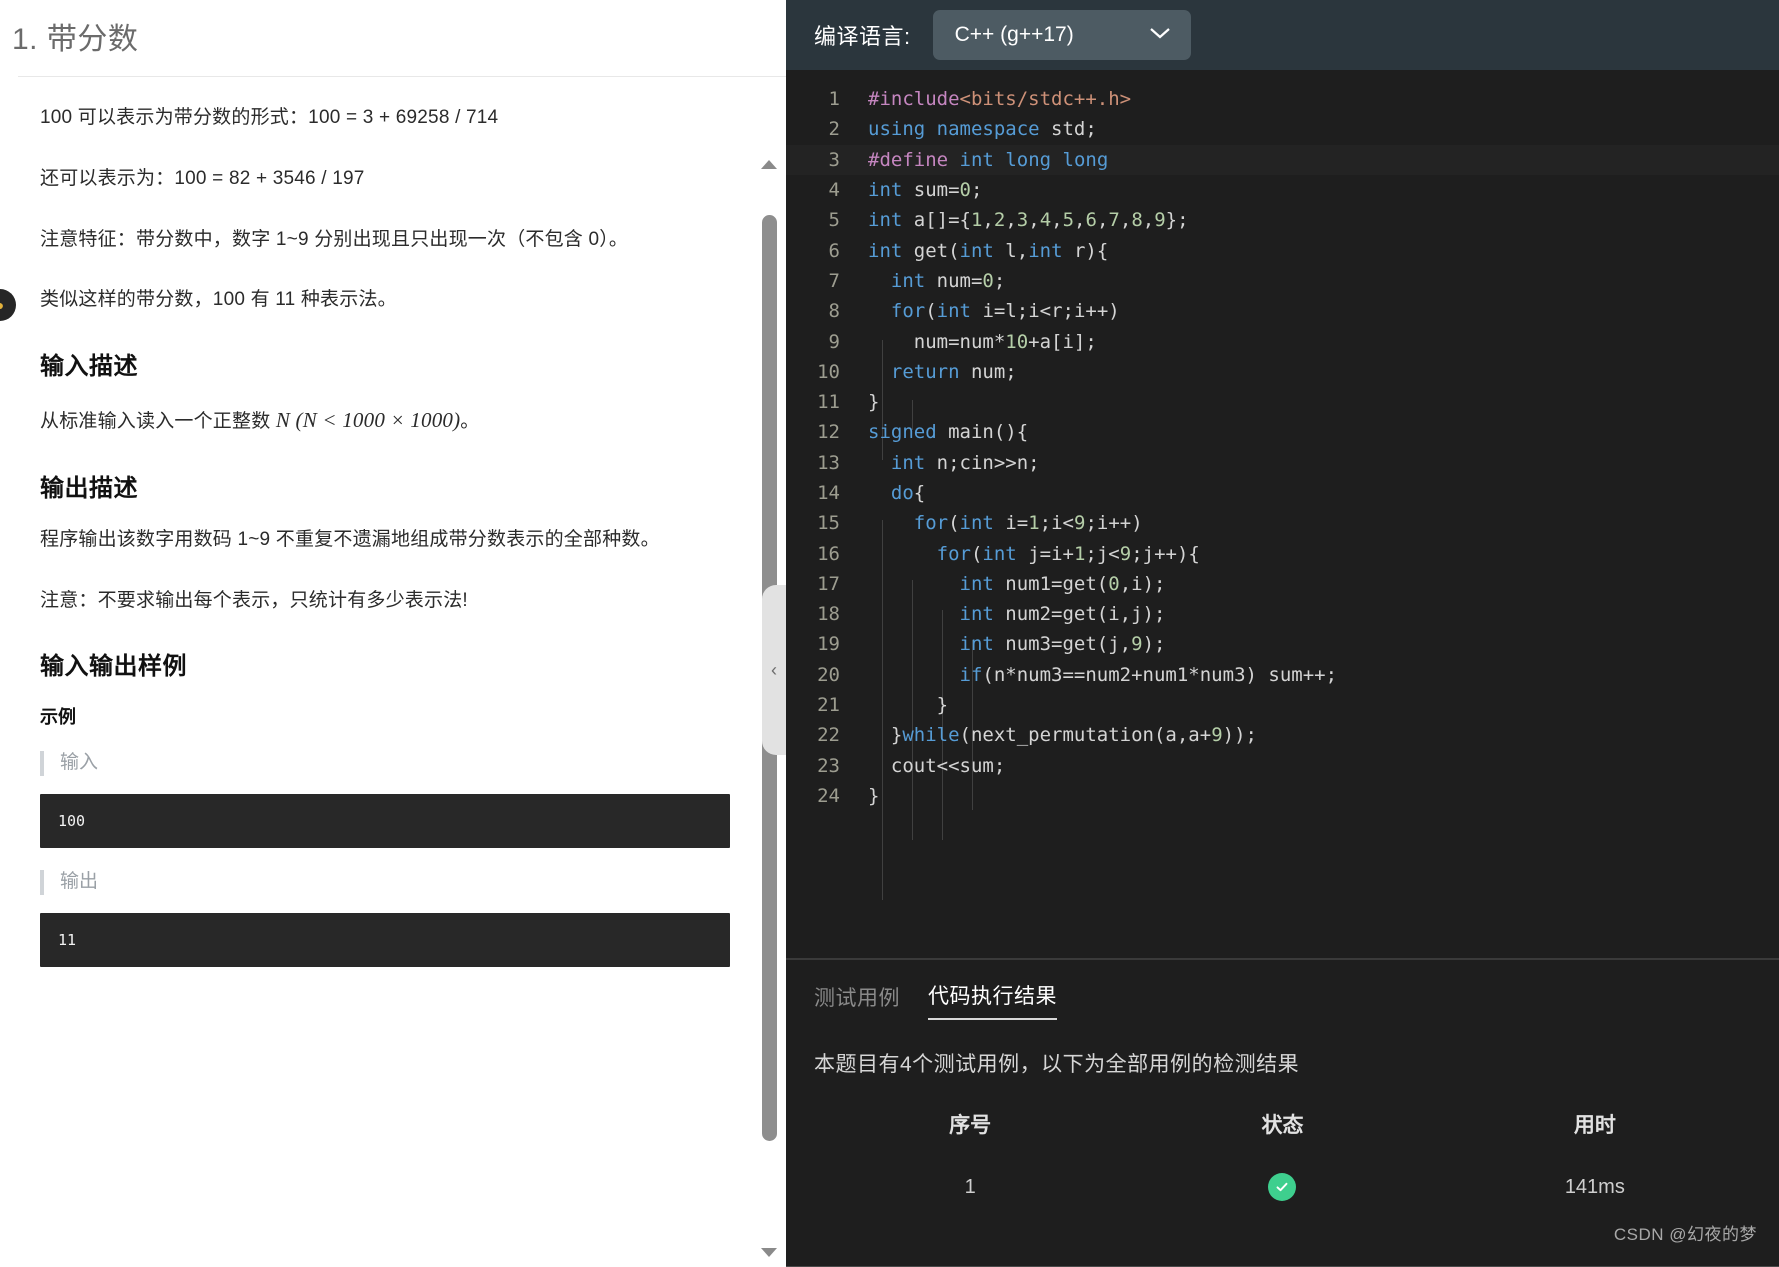 The width and height of the screenshot is (1779, 1267). What do you see at coordinates (1282, 311) in the screenshot?
I see `code-line: 8 for(int i=l;i<r;i++)` at bounding box center [1282, 311].